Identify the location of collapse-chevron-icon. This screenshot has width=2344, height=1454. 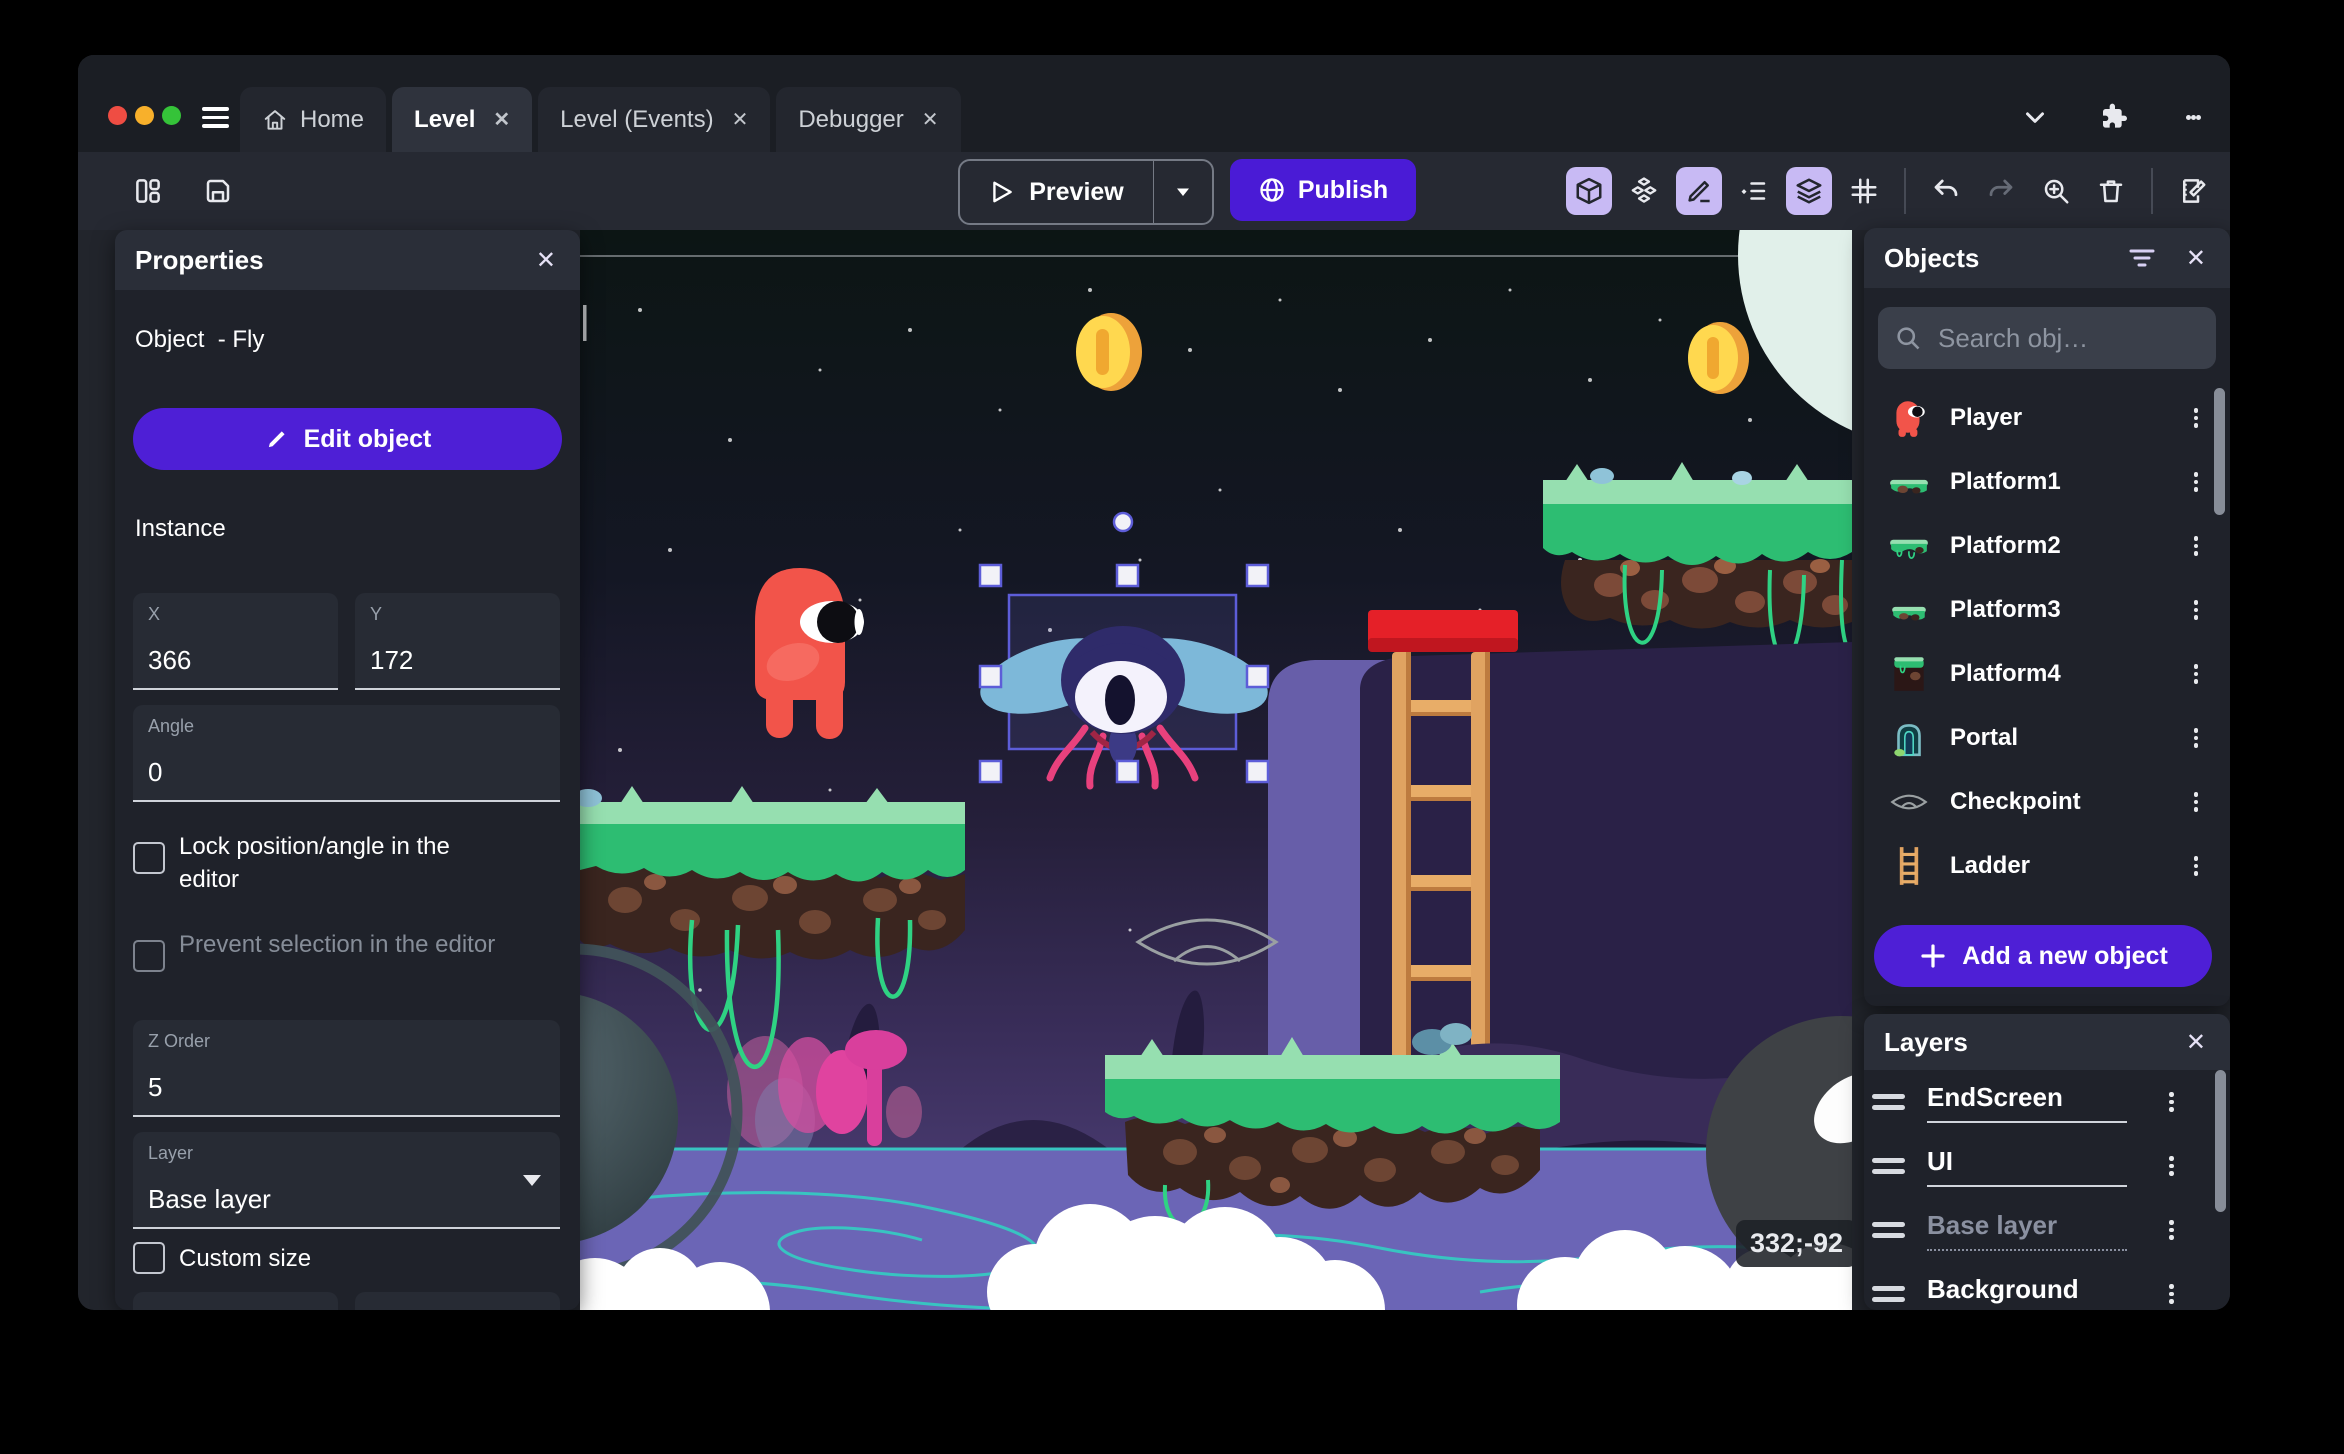
(2035, 117).